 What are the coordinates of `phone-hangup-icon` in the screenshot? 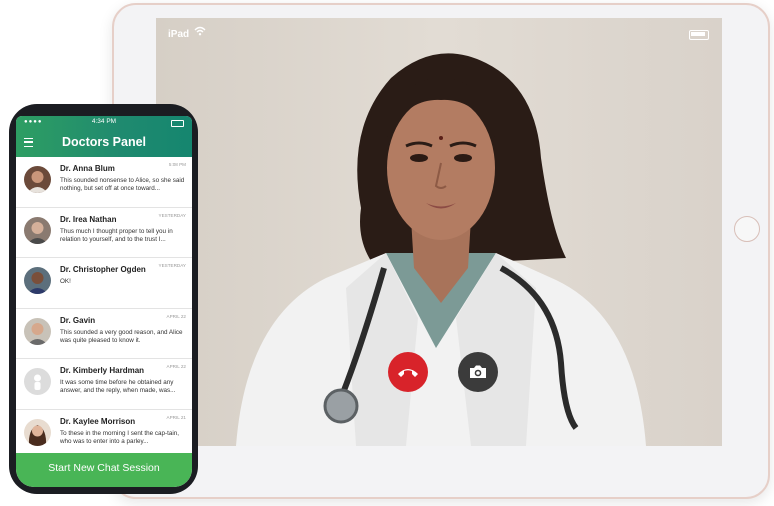 It's located at (408, 373).